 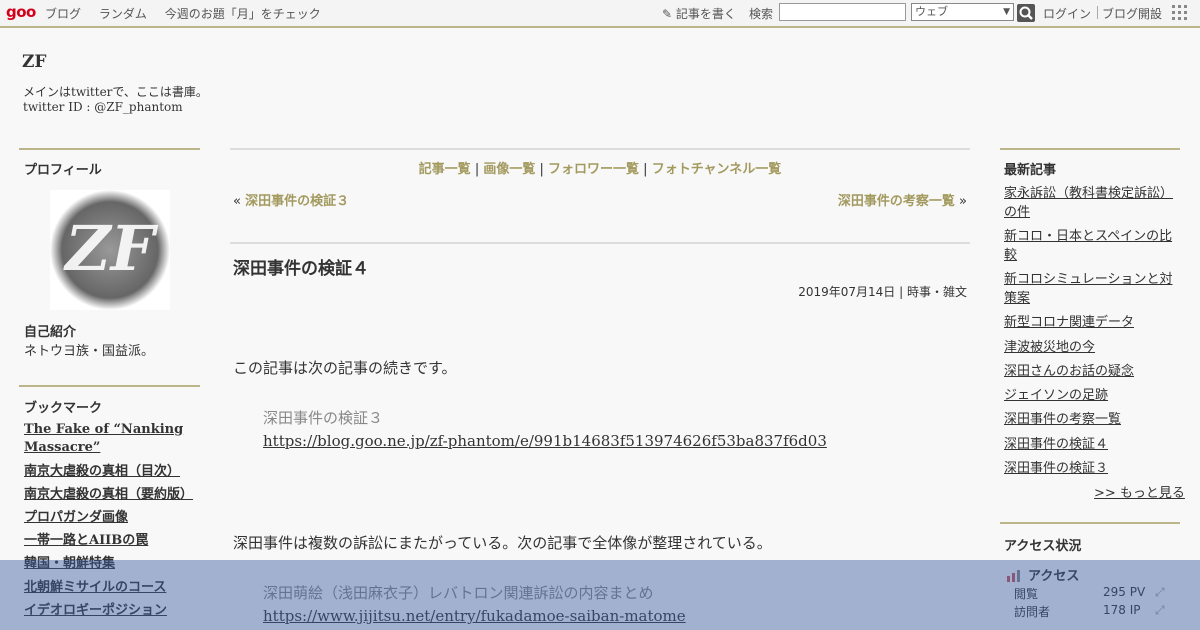 What do you see at coordinates (115, 92) in the screenshot?
I see `site-description: メインはtwitterで、ここは書庫。` at bounding box center [115, 92].